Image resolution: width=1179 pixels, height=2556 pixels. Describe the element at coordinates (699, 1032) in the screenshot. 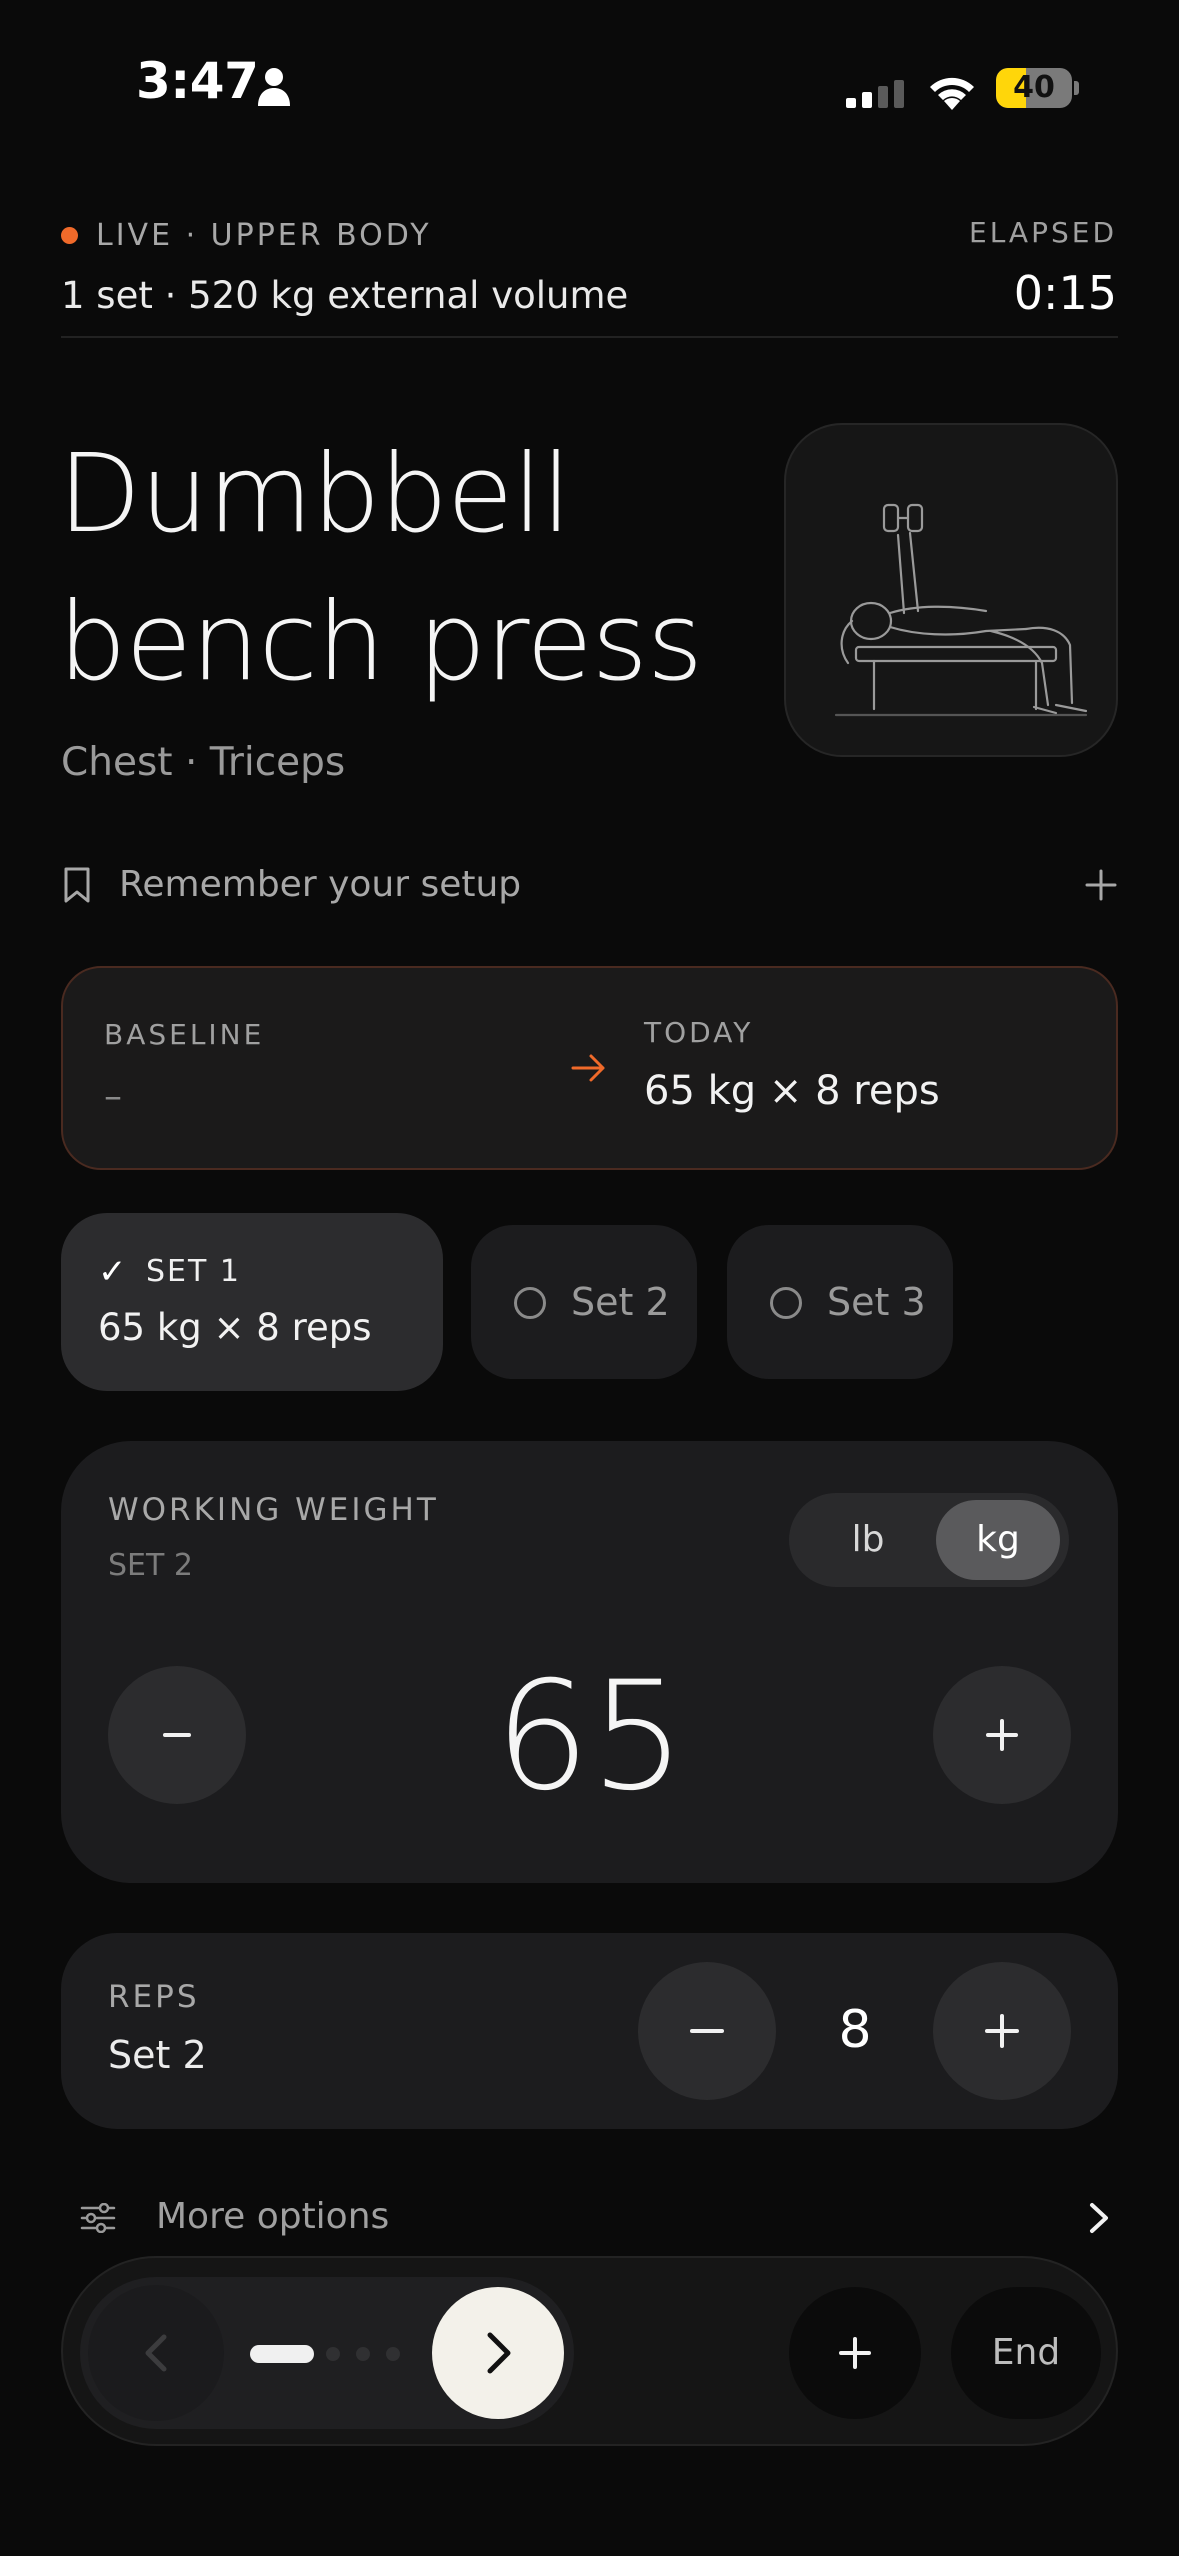

I see `today-label: TODAY` at that location.